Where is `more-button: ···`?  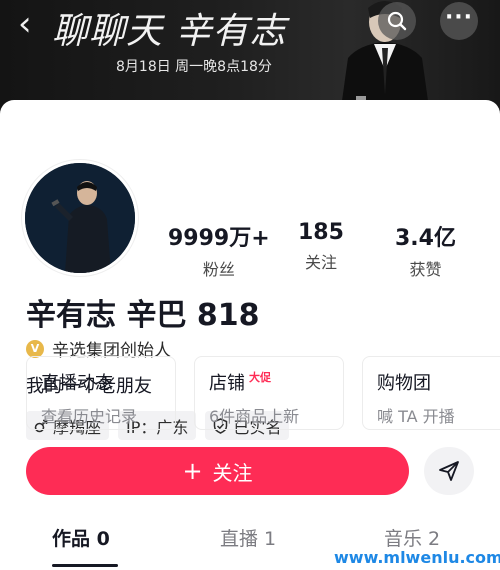 more-button: ··· is located at coordinates (459, 21).